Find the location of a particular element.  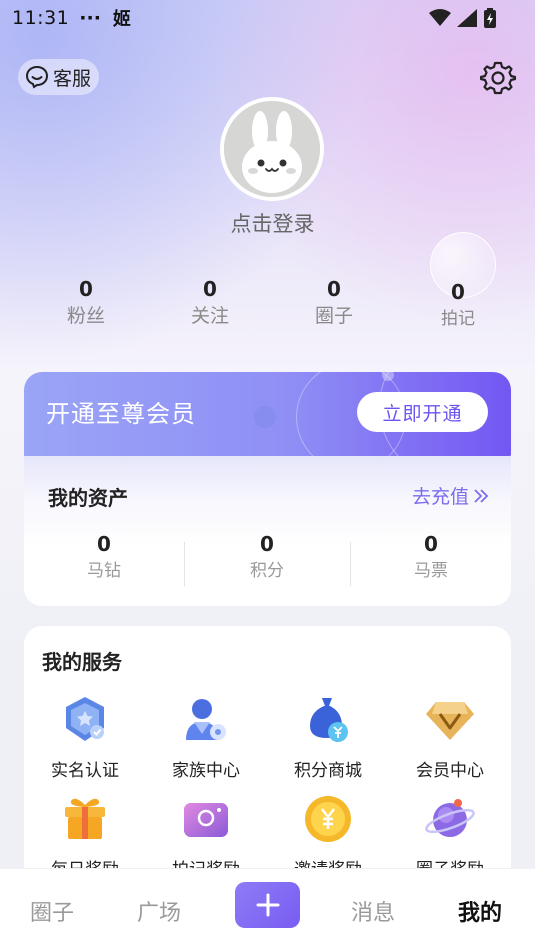

battery-icon is located at coordinates (490, 18).